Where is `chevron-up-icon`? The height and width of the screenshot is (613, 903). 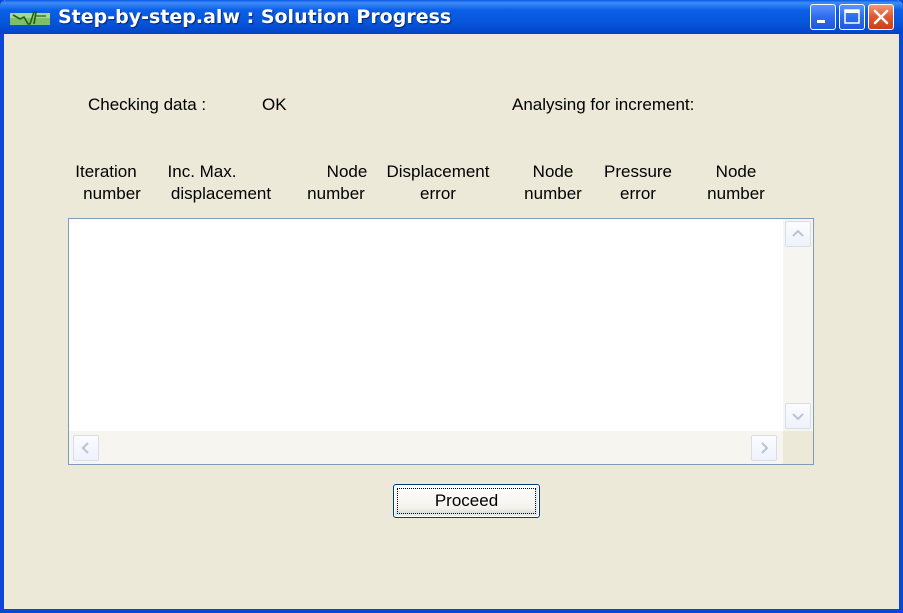 chevron-up-icon is located at coordinates (798, 233).